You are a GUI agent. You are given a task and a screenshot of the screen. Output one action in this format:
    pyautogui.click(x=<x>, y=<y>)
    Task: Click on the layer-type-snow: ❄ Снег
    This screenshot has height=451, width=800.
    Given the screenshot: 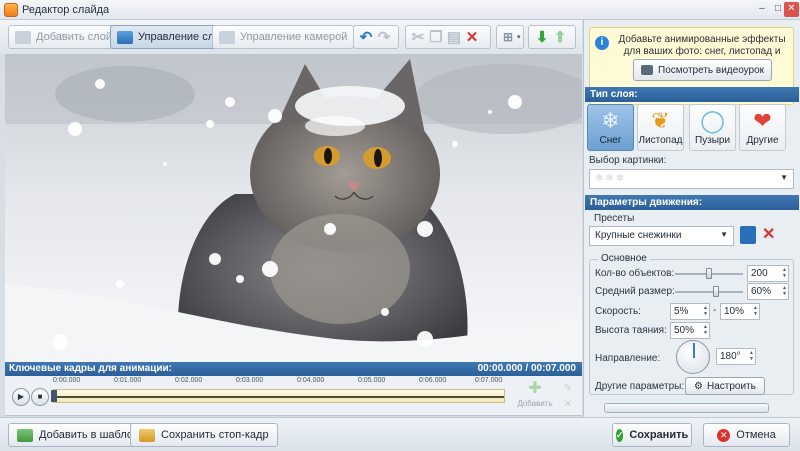 What is the action you would take?
    pyautogui.click(x=610, y=127)
    